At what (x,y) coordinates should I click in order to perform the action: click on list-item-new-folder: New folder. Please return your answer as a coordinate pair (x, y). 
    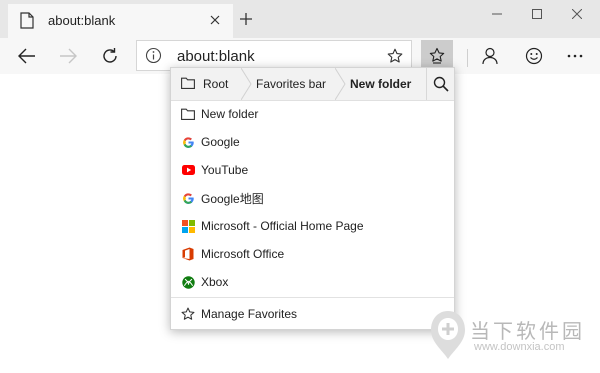
    Looking at the image, I should click on (312, 114).